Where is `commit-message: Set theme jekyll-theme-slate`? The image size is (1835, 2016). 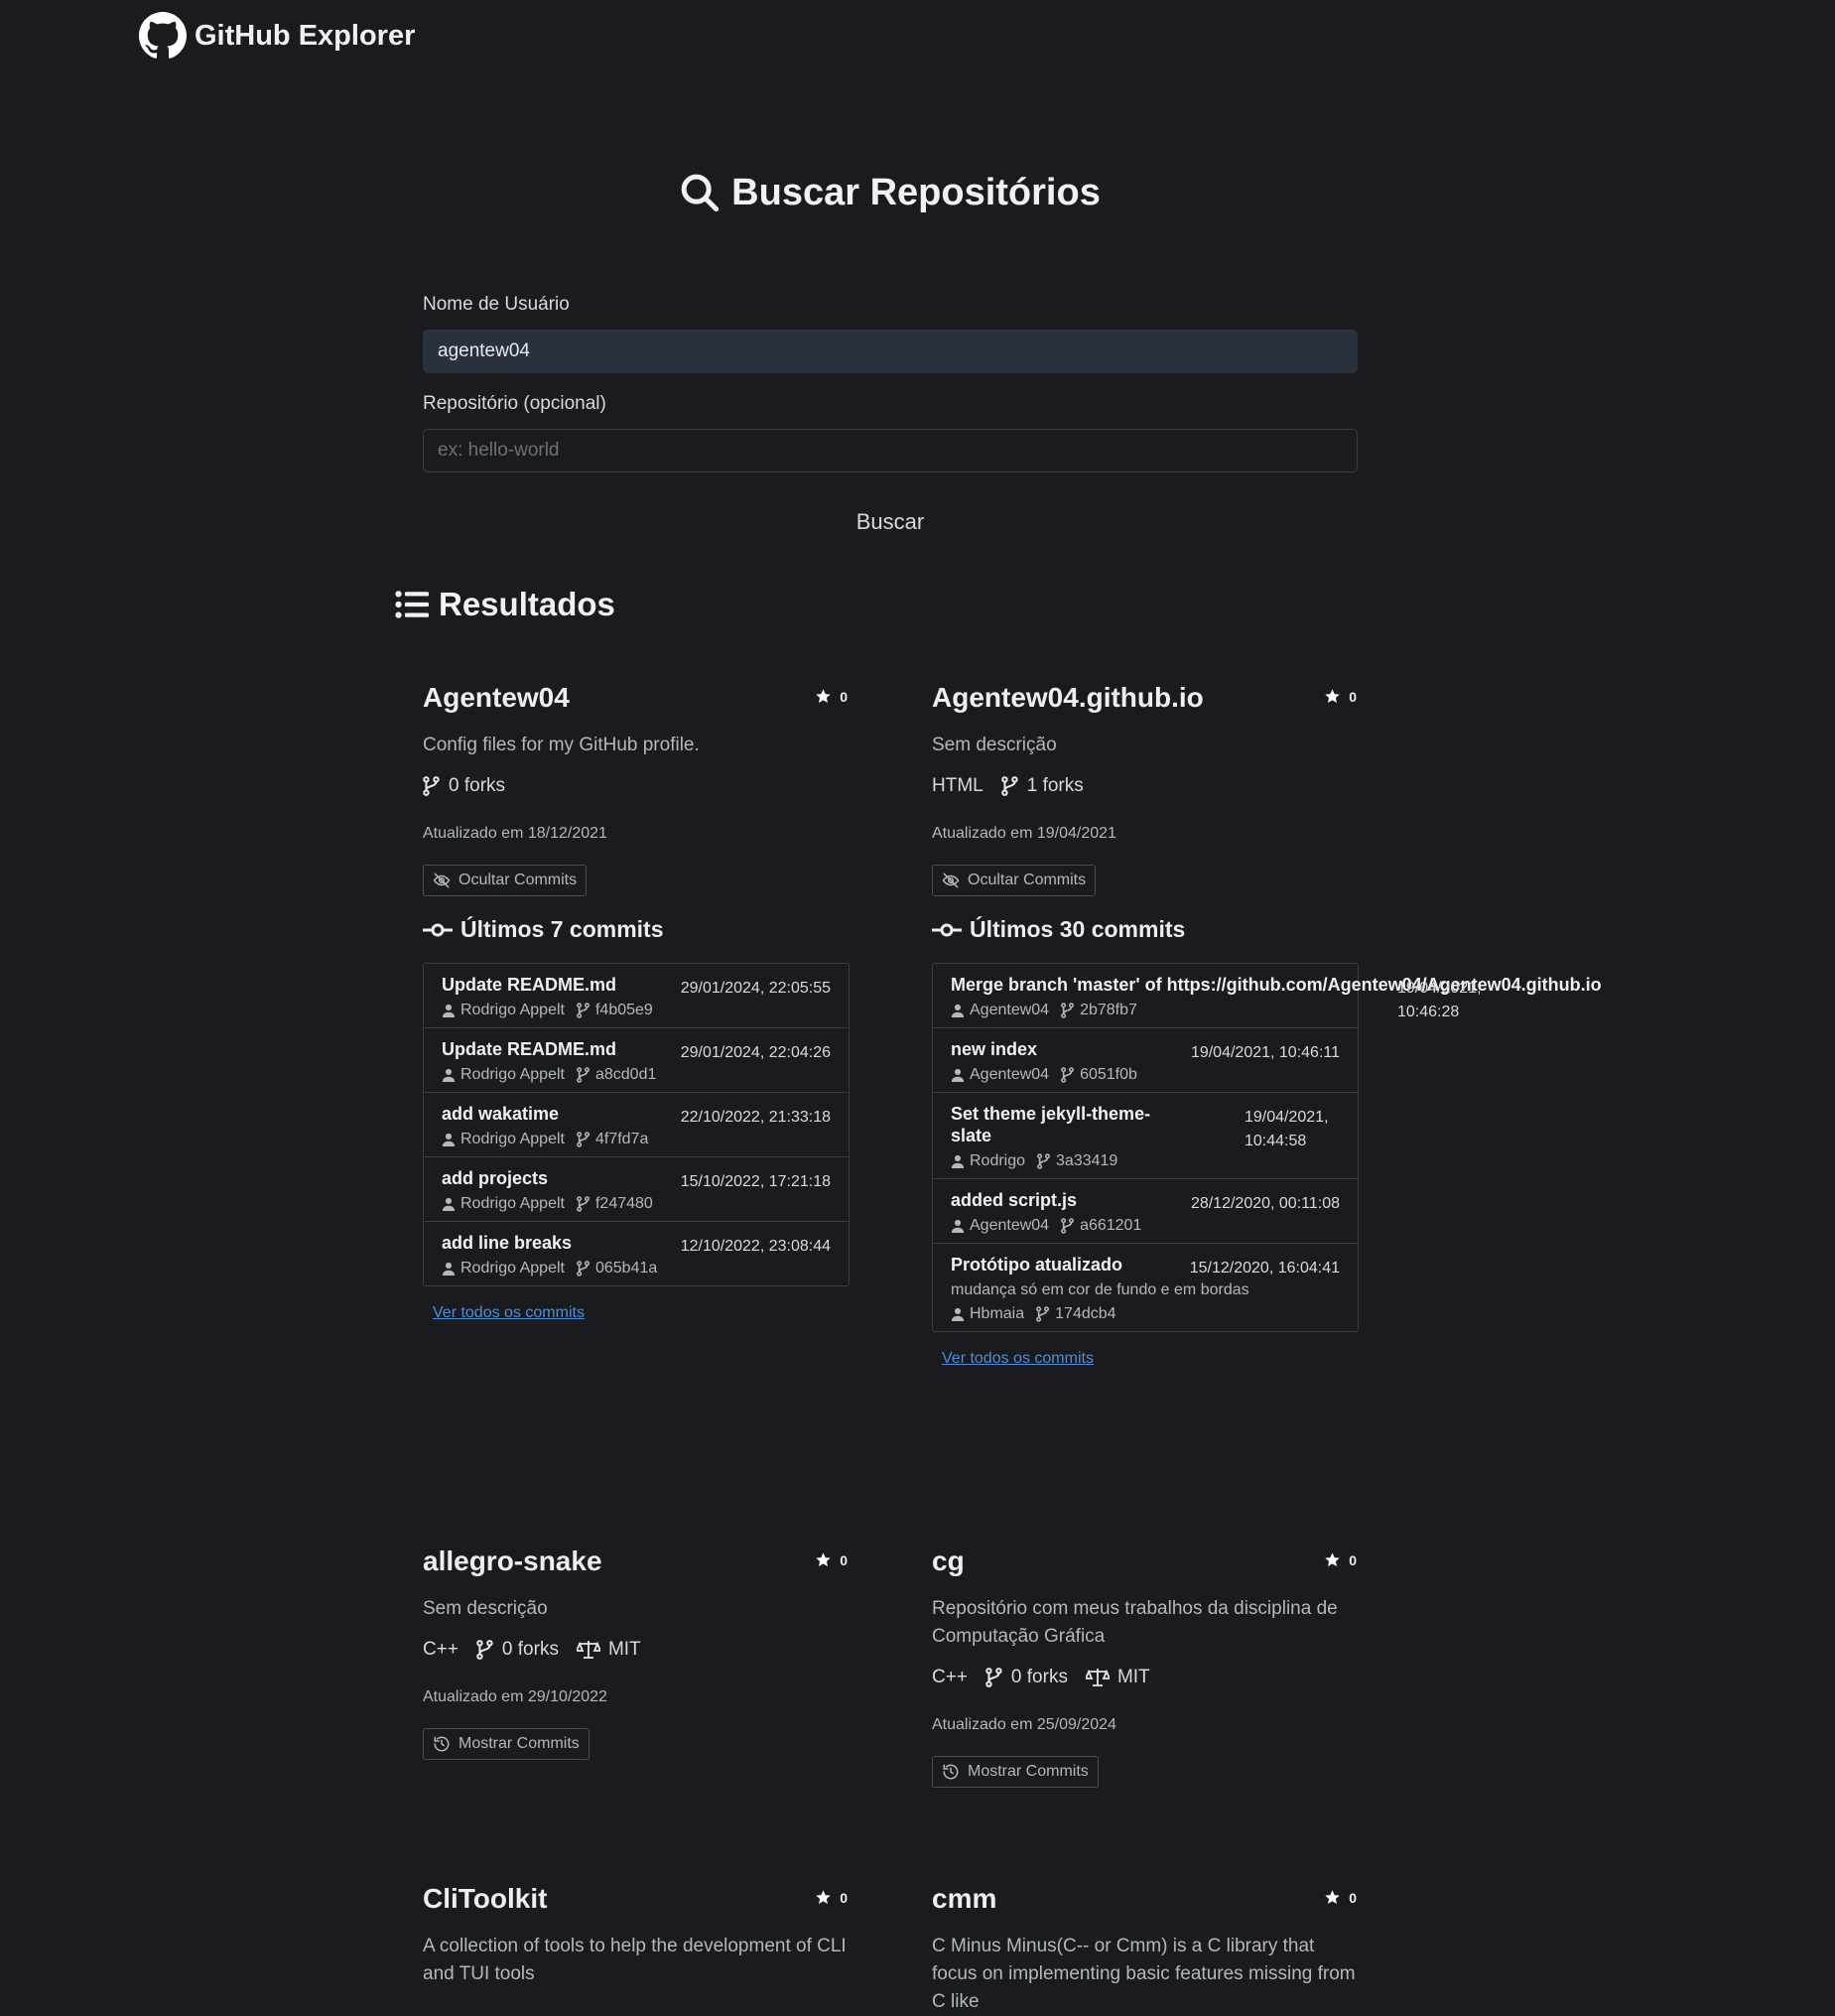 commit-message: Set theme jekyll-theme-slate is located at coordinates (1051, 1125).